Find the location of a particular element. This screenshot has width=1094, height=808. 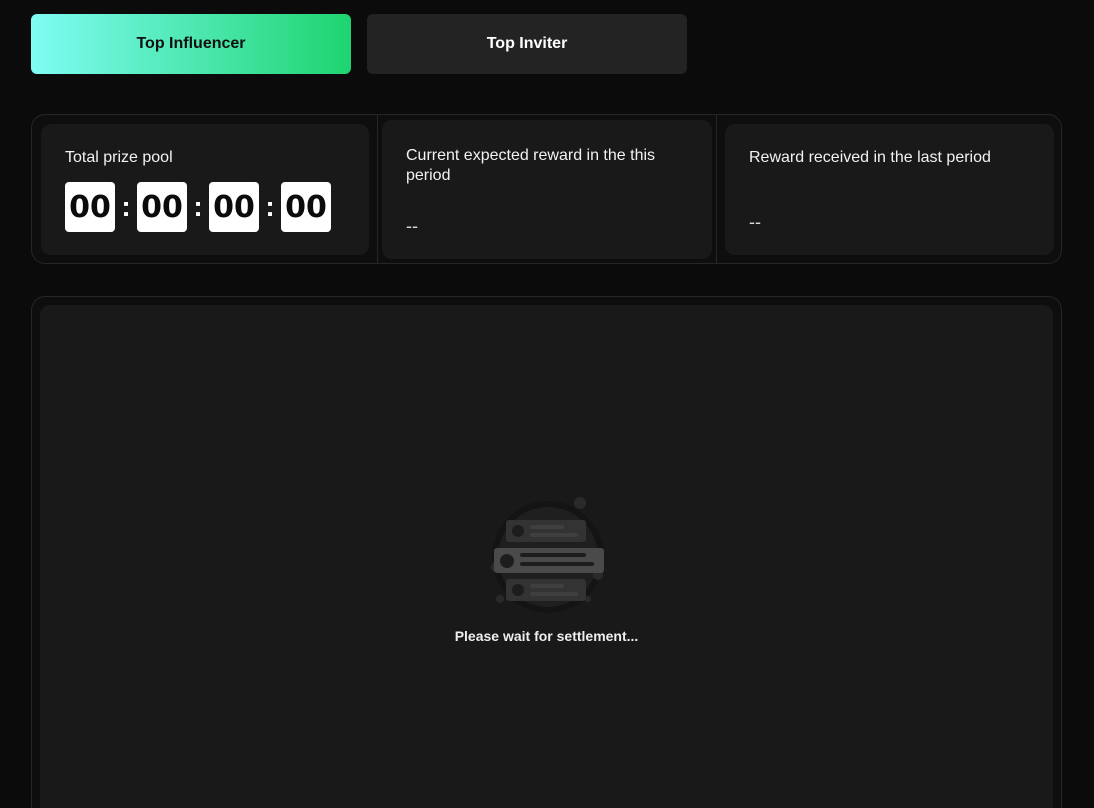

prize-pool-card: Total prize pool 00 : 00 : 00 : 00 is located at coordinates (205, 189).